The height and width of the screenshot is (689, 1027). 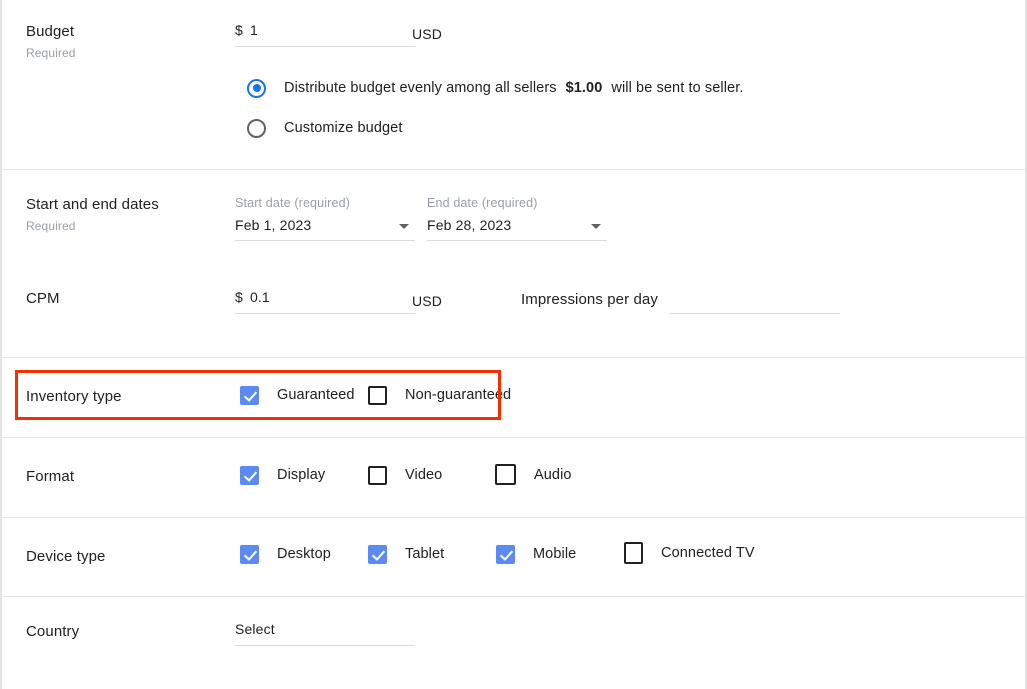 I want to click on budget-amount-input: $1, so click(x=325, y=33).